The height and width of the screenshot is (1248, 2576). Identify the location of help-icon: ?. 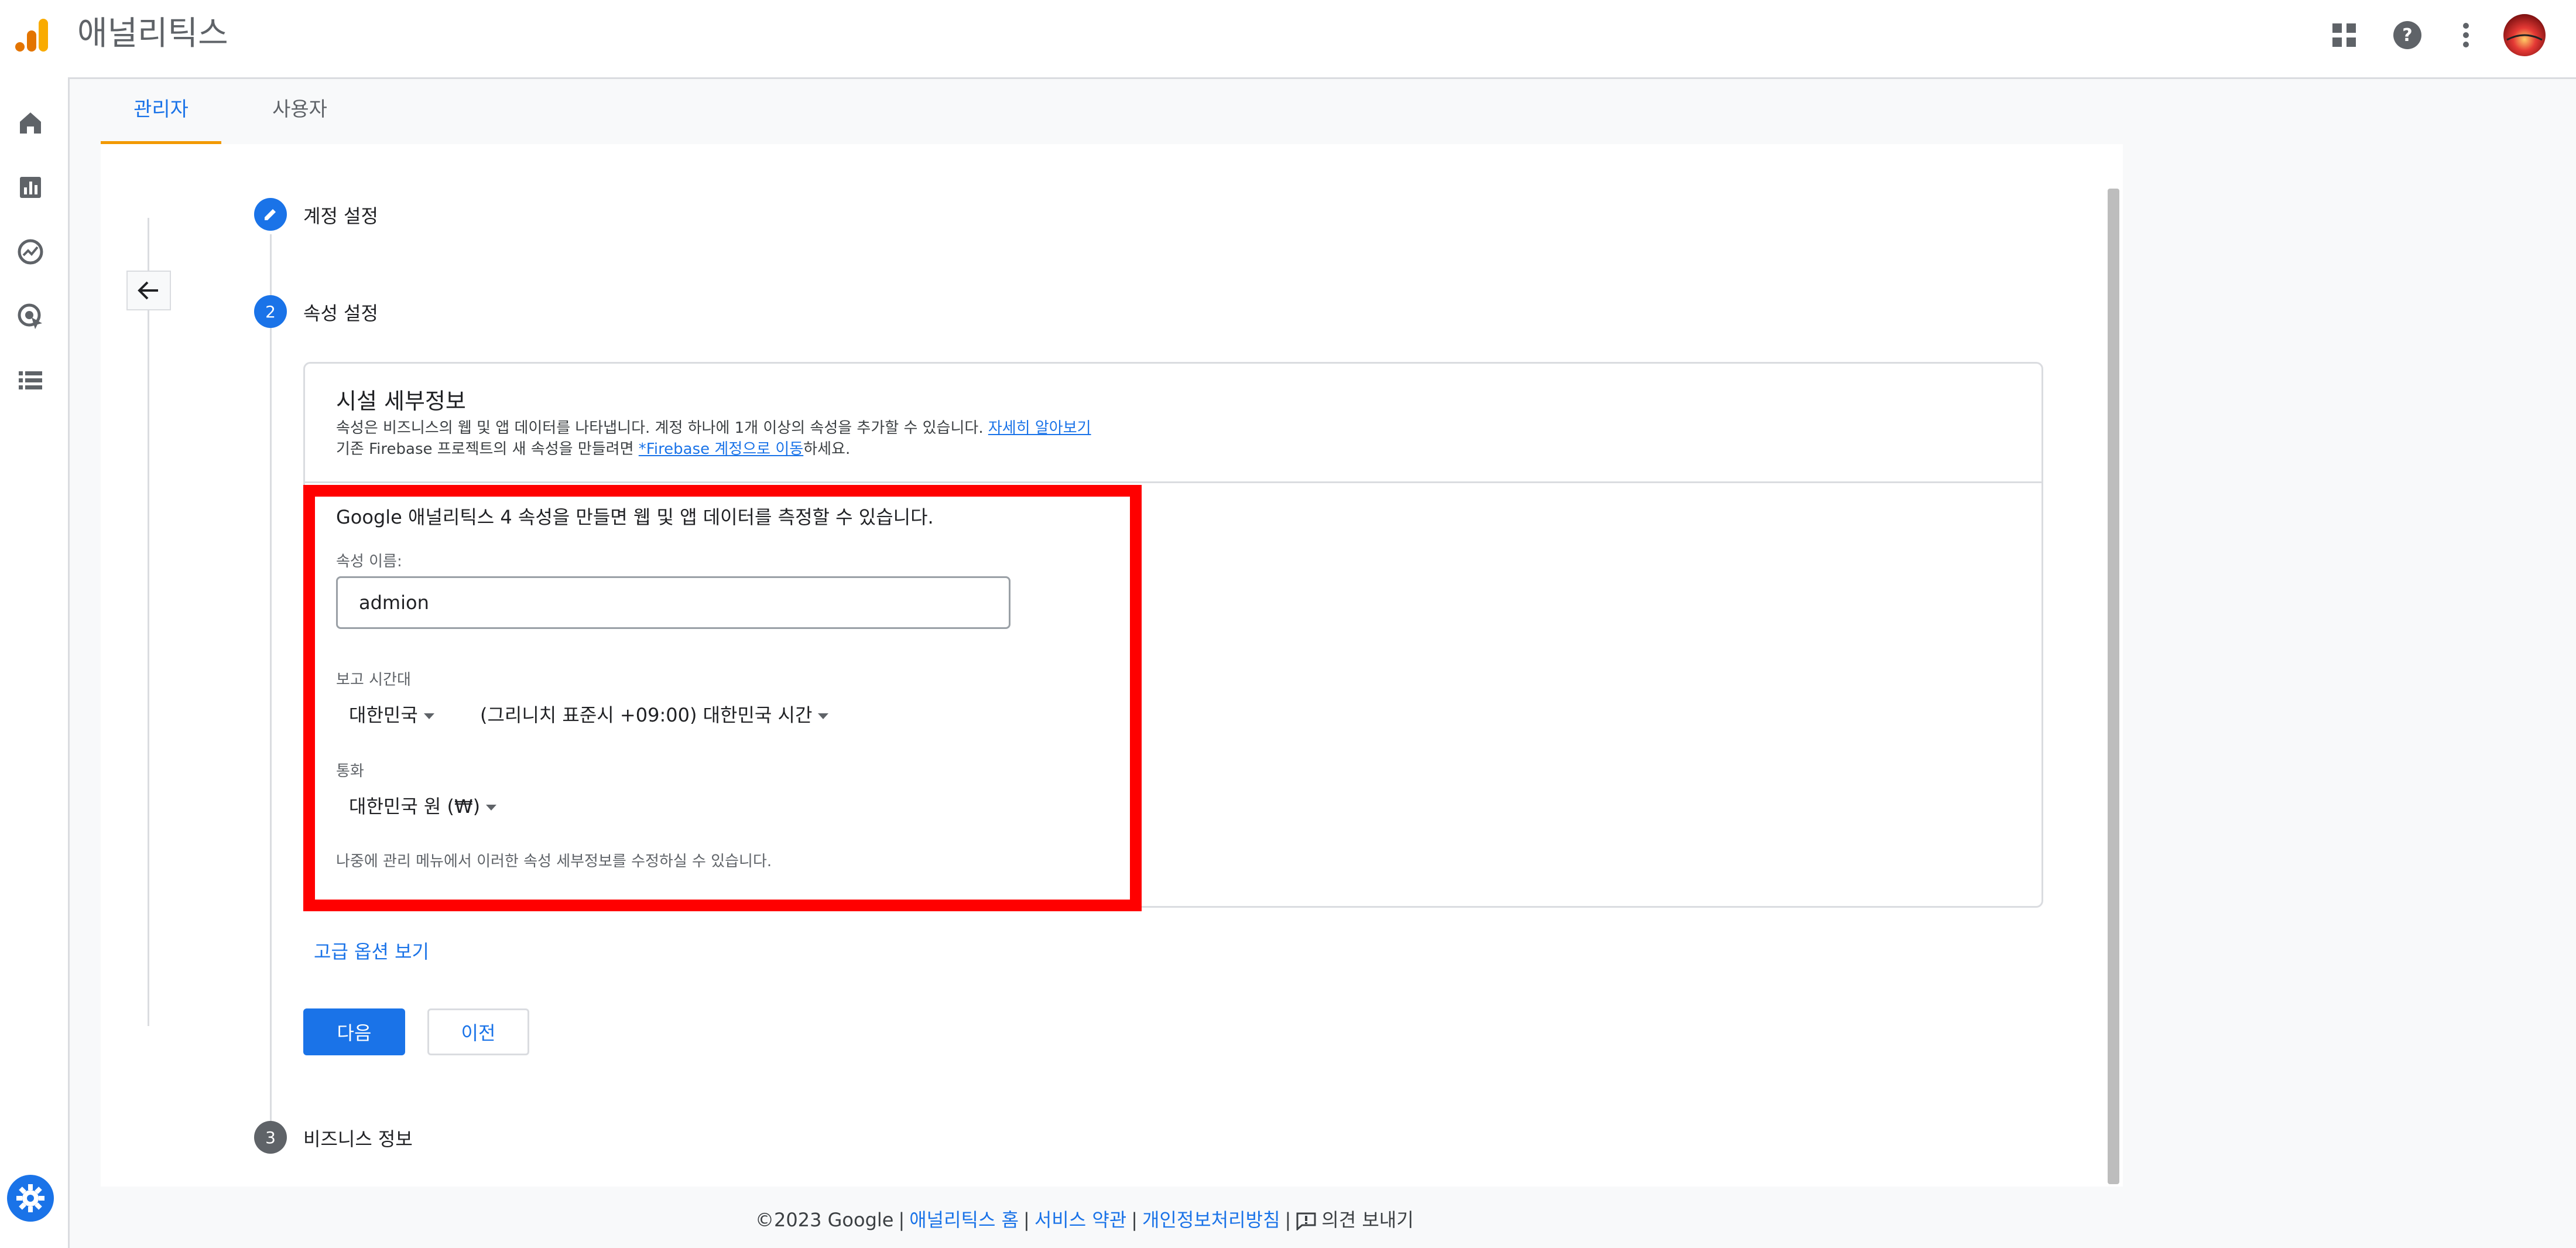
(2407, 35).